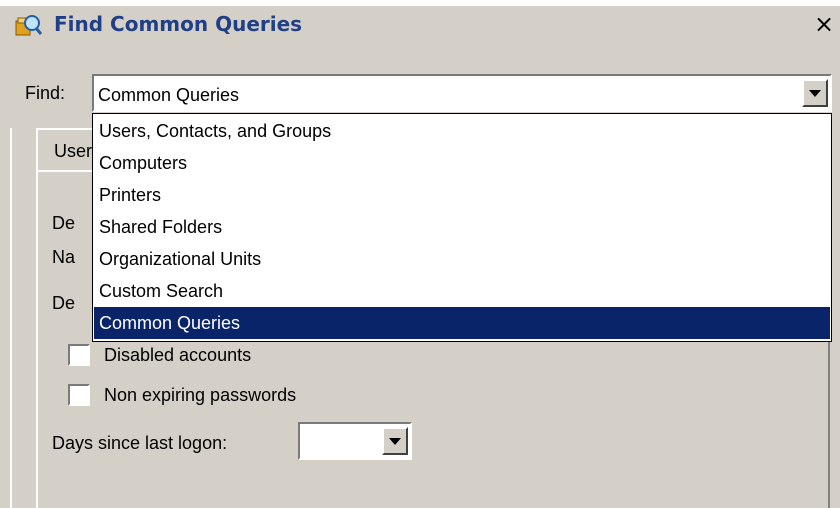 This screenshot has height=508, width=840. Describe the element at coordinates (64, 223) in the screenshot. I see `name-label: De` at that location.